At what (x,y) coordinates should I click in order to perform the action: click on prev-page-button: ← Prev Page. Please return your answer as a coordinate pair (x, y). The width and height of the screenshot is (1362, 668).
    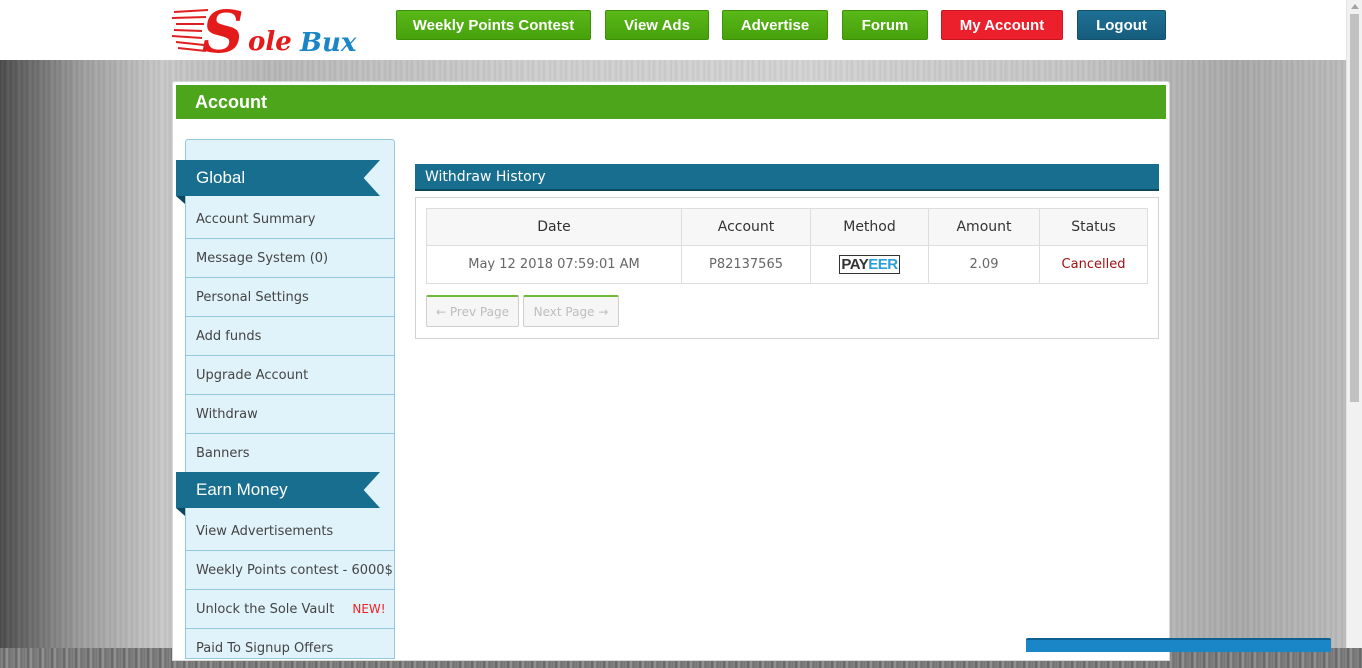
    Looking at the image, I should click on (472, 311).